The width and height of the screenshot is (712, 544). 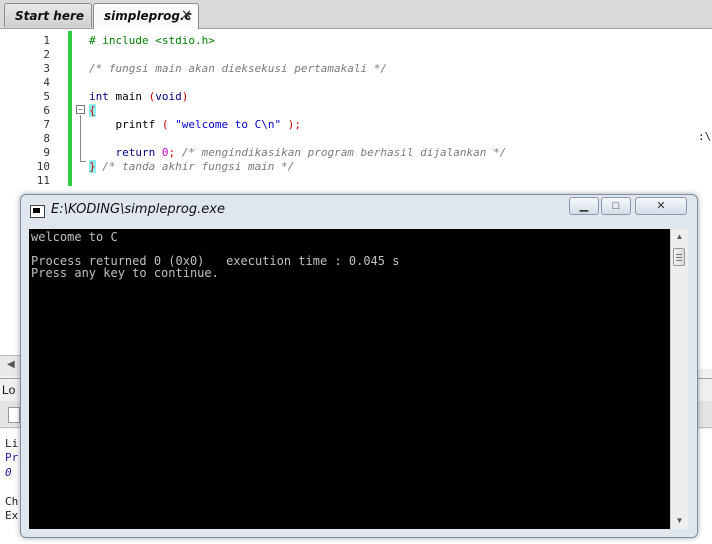 I want to click on horizontal-scrollbar: ◀, so click(x=11, y=365).